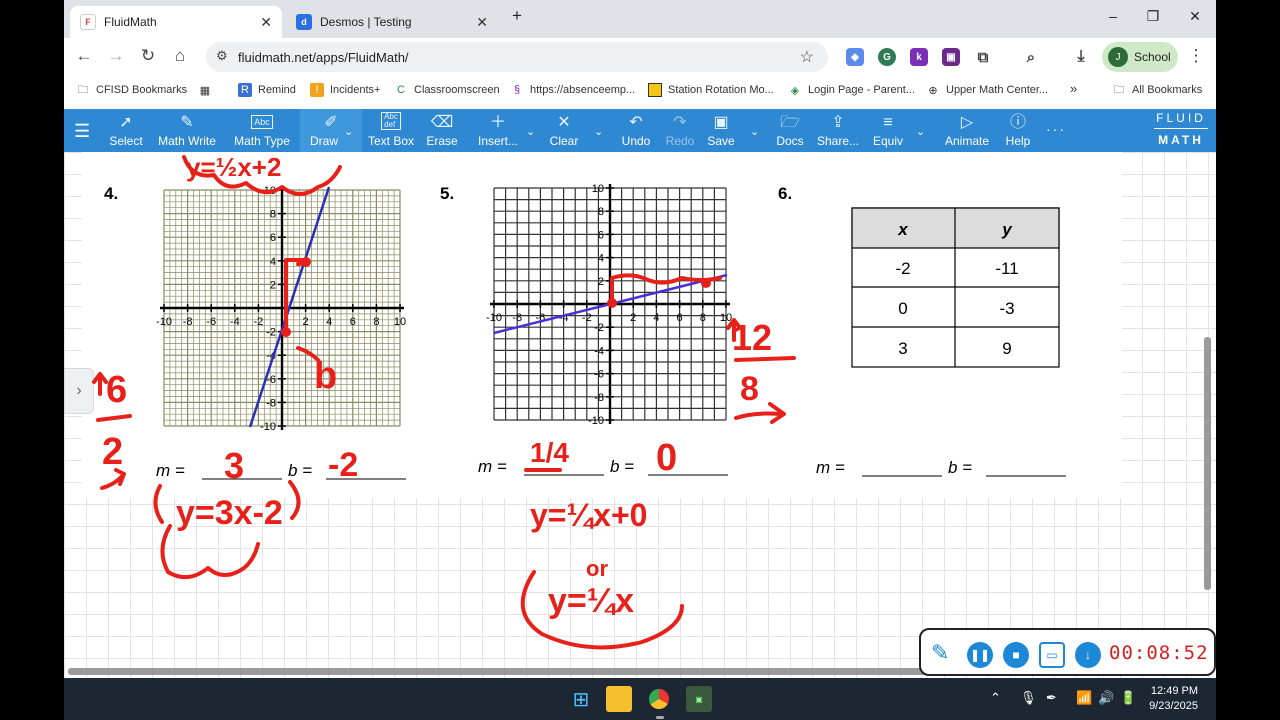 The width and height of the screenshot is (1280, 720). I want to click on bookmark-classroomscreen: C Classroomscreen, so click(447, 90).